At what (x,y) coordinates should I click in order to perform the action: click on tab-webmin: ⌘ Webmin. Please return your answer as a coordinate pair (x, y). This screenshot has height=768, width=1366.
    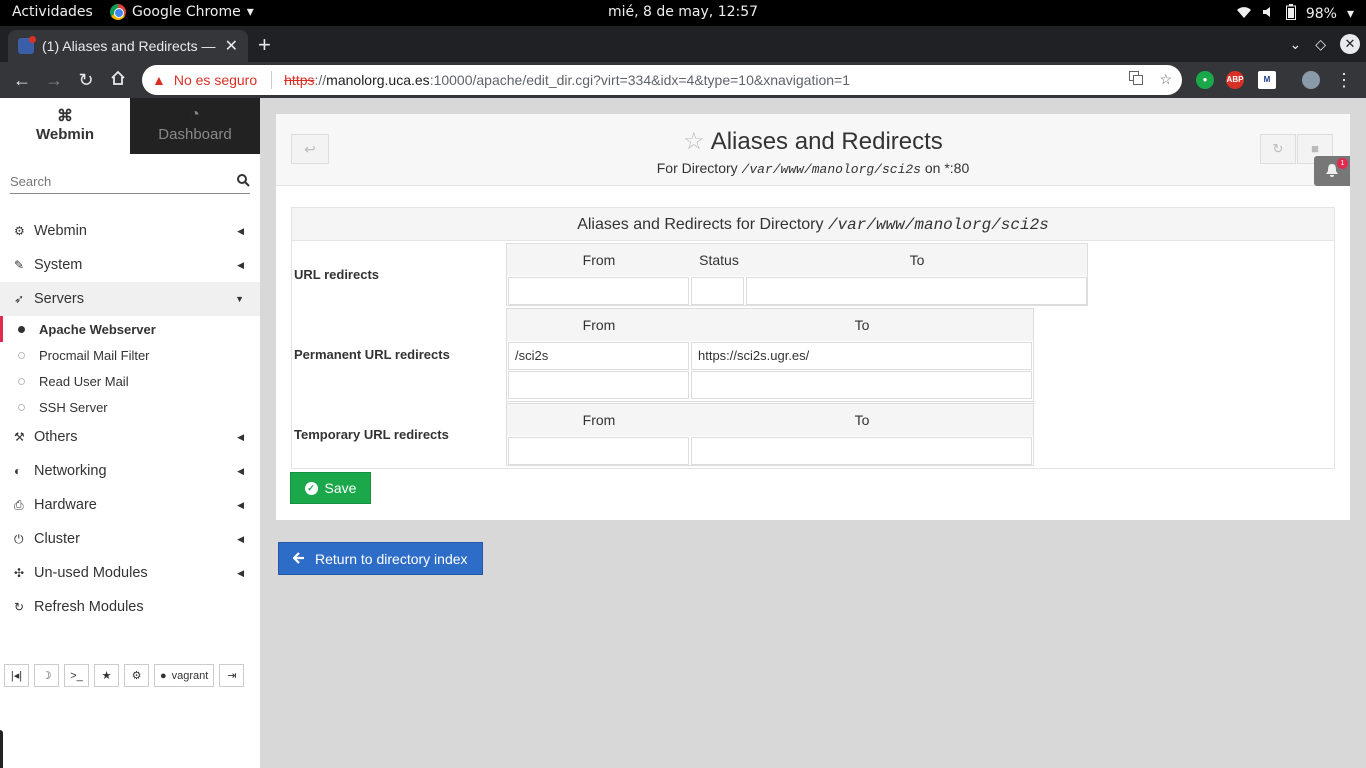
    Looking at the image, I should click on (65, 126).